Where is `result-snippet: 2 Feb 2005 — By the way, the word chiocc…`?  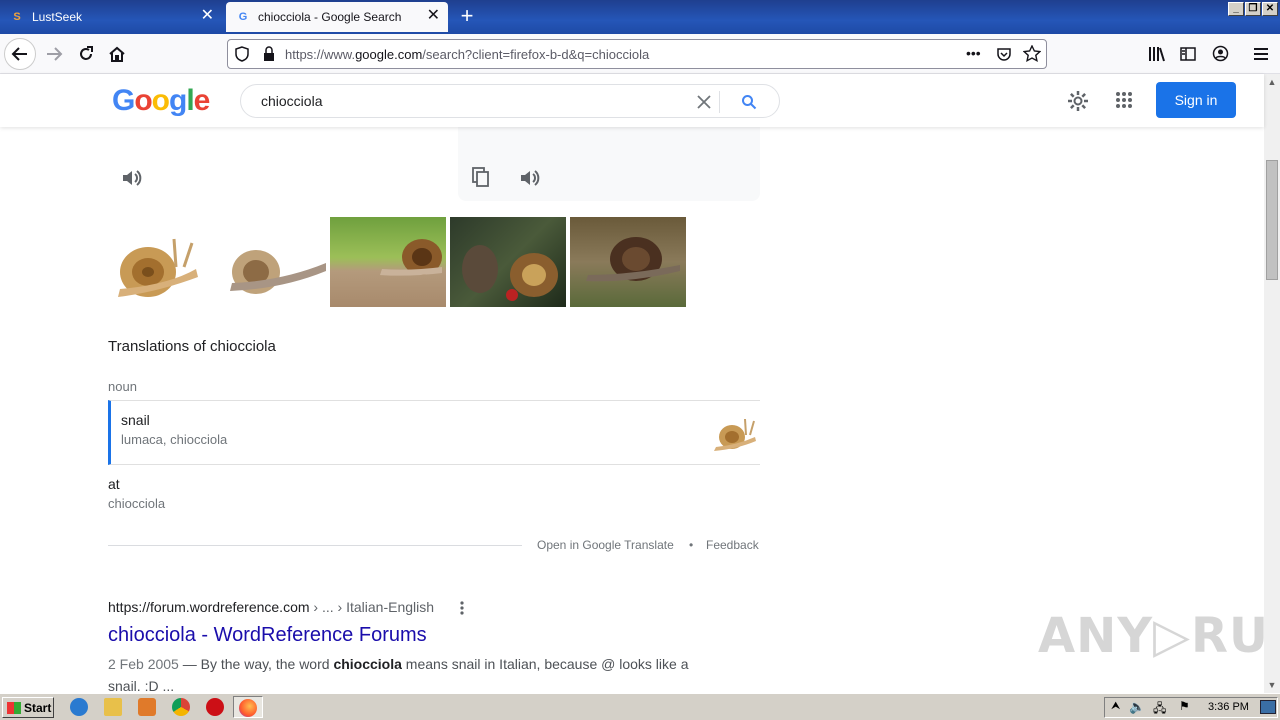
result-snippet: 2 Feb 2005 — By the way, the word chiocc… is located at coordinates (408, 673).